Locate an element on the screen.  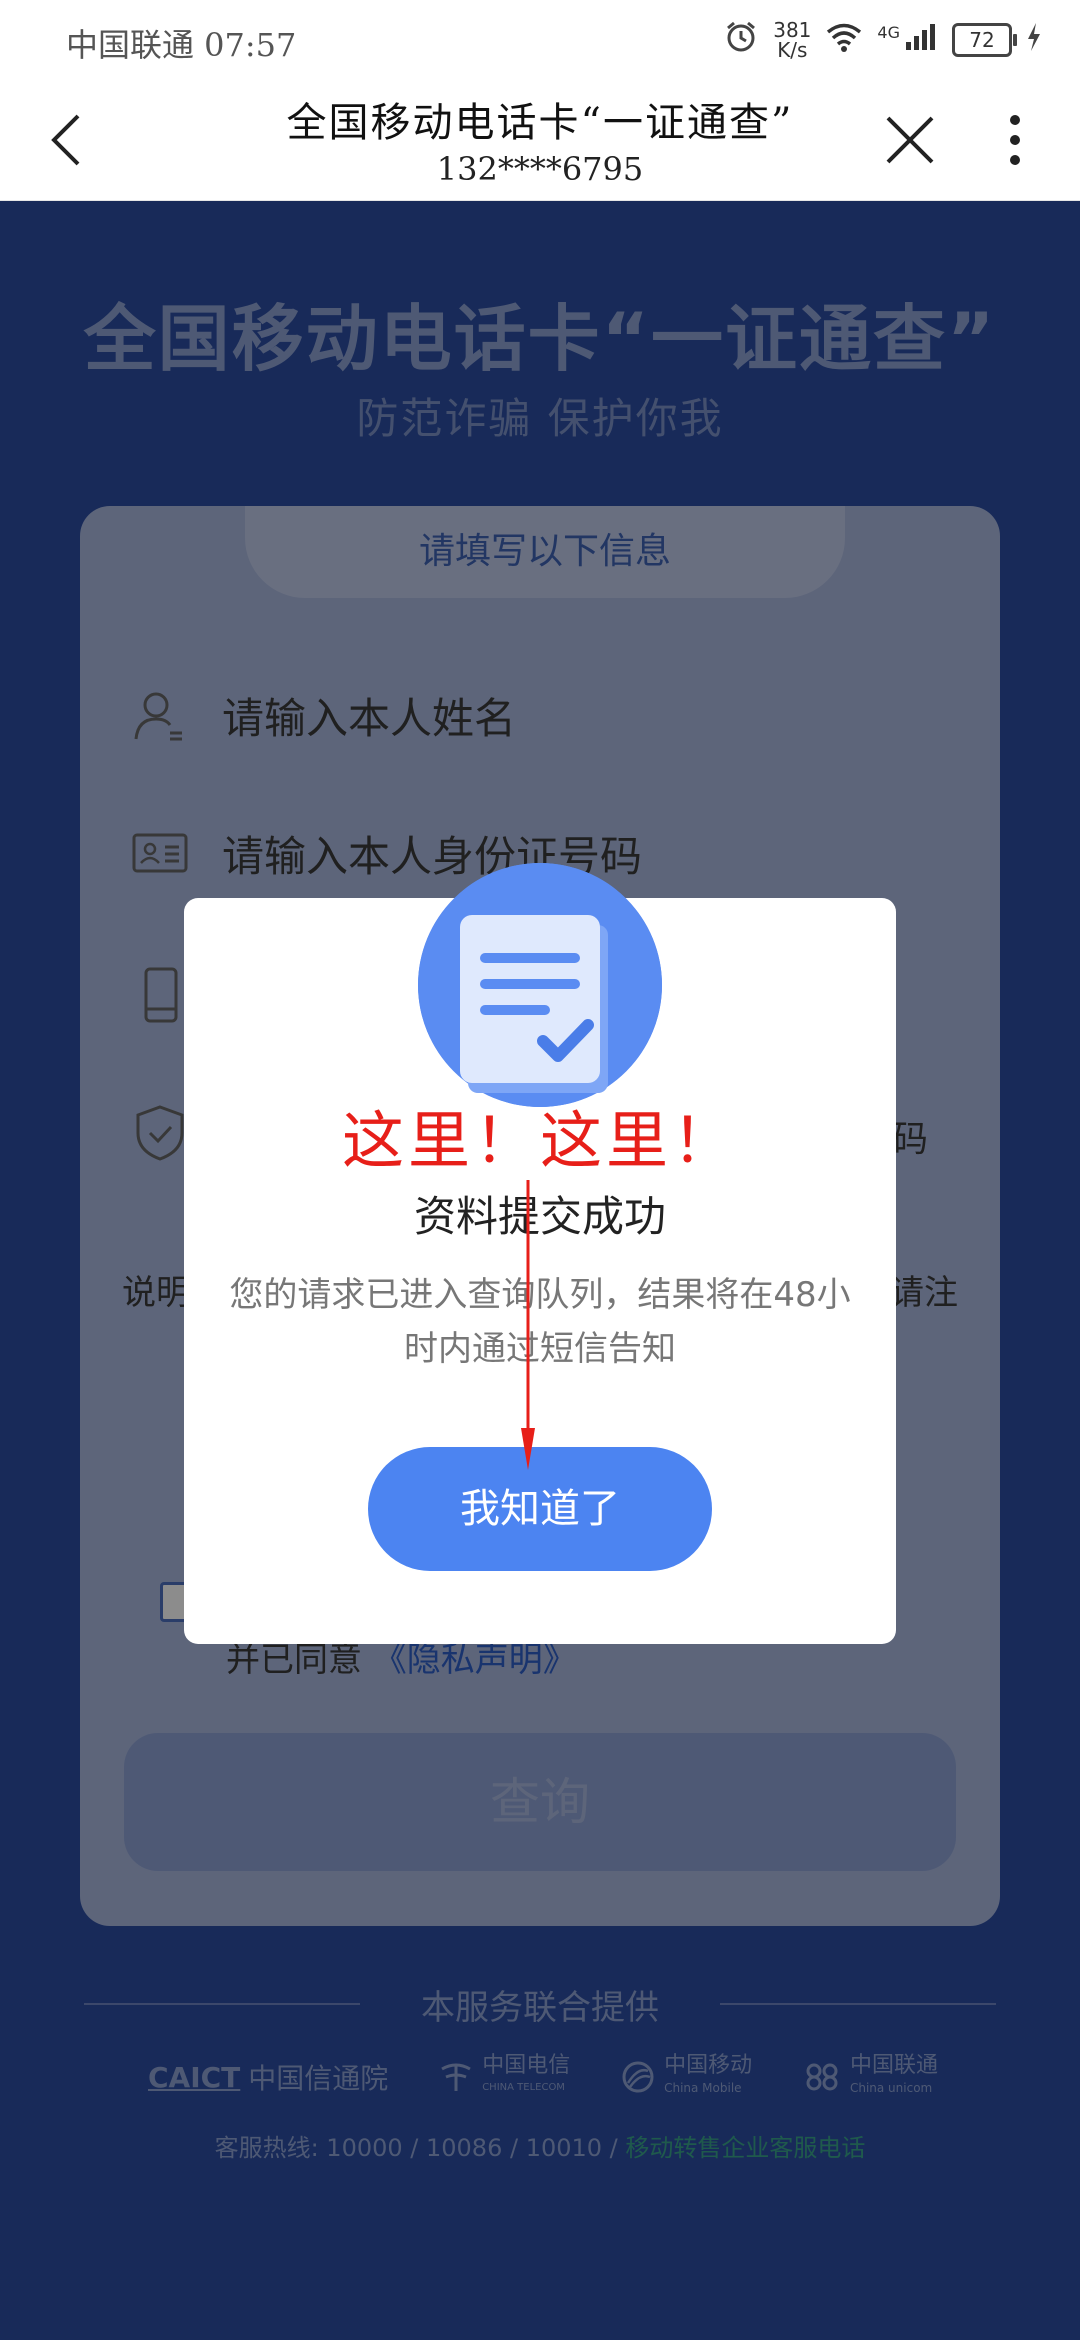
red-arrow-icon is located at coordinates (528, 1325).